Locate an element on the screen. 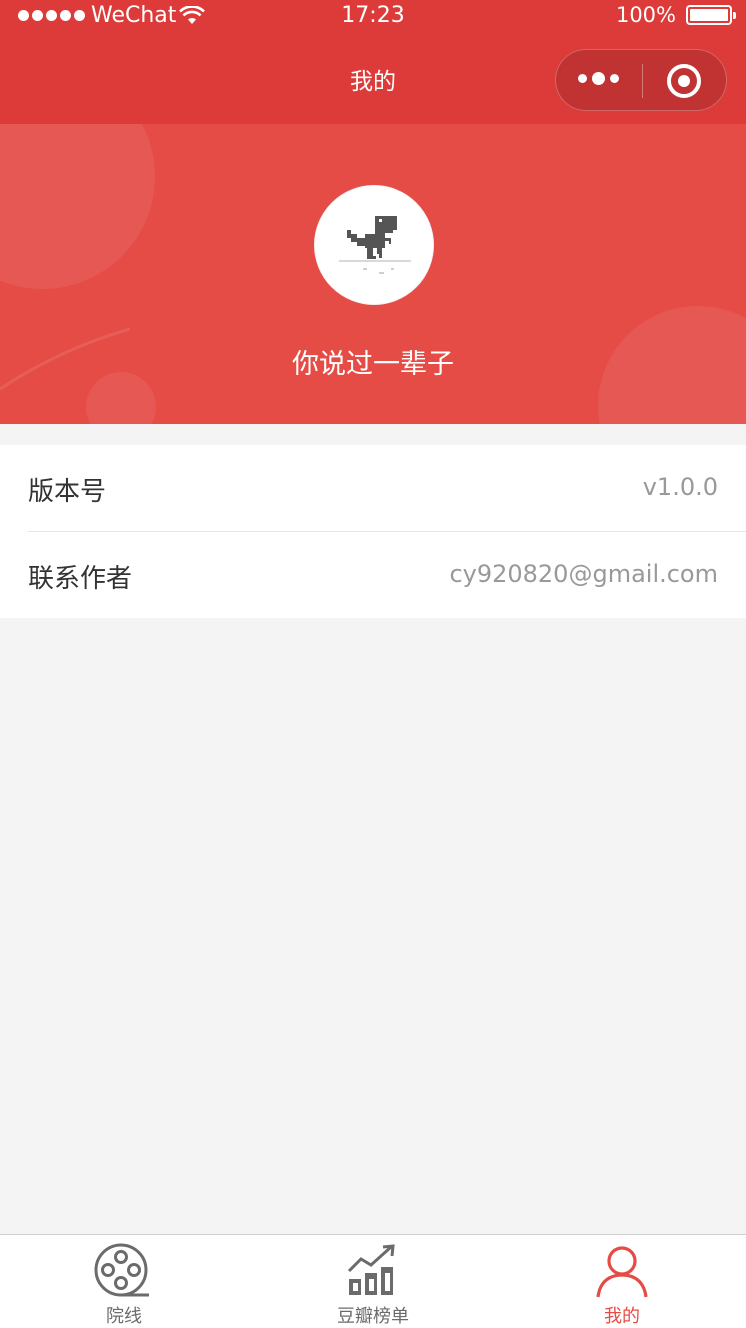  bar-chart-trend-icon is located at coordinates (371, 1269).